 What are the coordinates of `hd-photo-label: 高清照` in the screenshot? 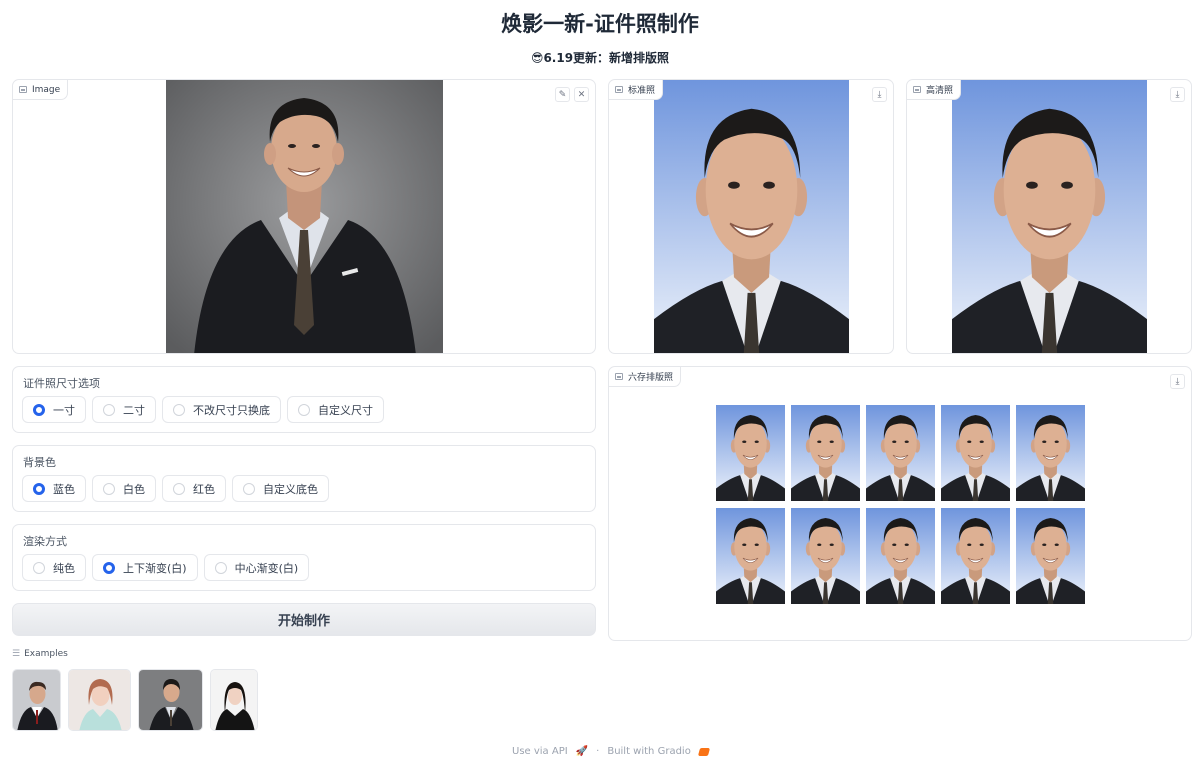 It's located at (934, 90).